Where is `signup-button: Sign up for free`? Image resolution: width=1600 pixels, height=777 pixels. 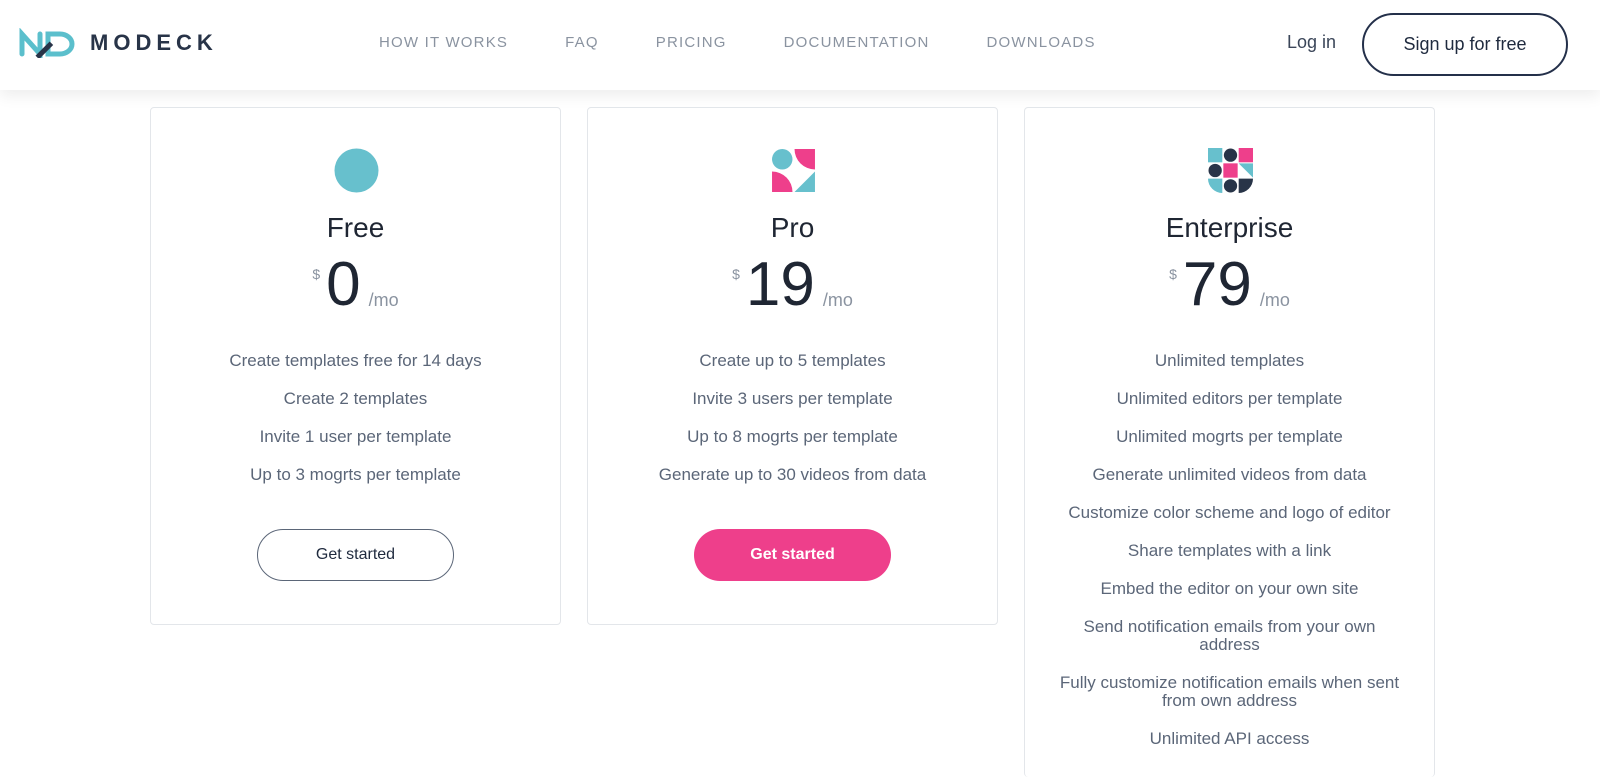 signup-button: Sign up for free is located at coordinates (1465, 44).